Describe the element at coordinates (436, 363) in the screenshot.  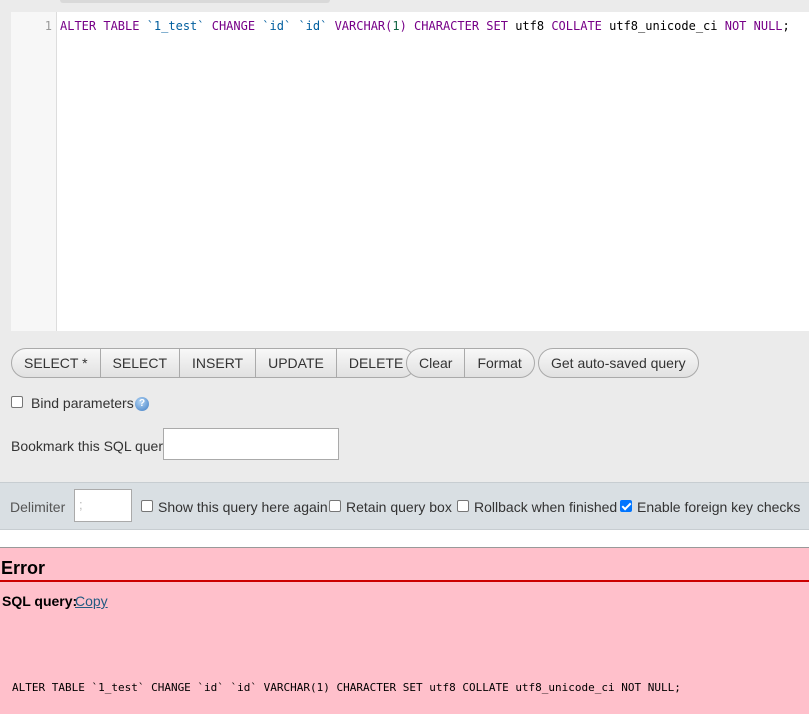
I see `clear-button: Clear` at that location.